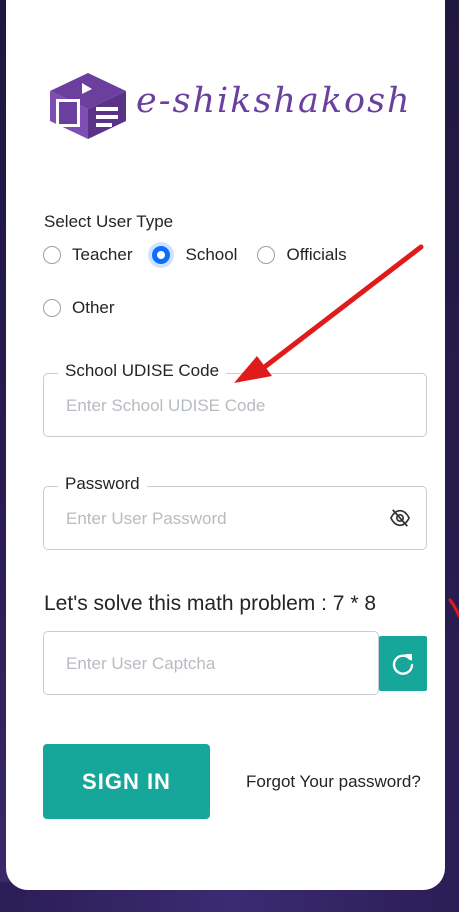 The height and width of the screenshot is (912, 459). I want to click on page-background-right, so click(452, 456).